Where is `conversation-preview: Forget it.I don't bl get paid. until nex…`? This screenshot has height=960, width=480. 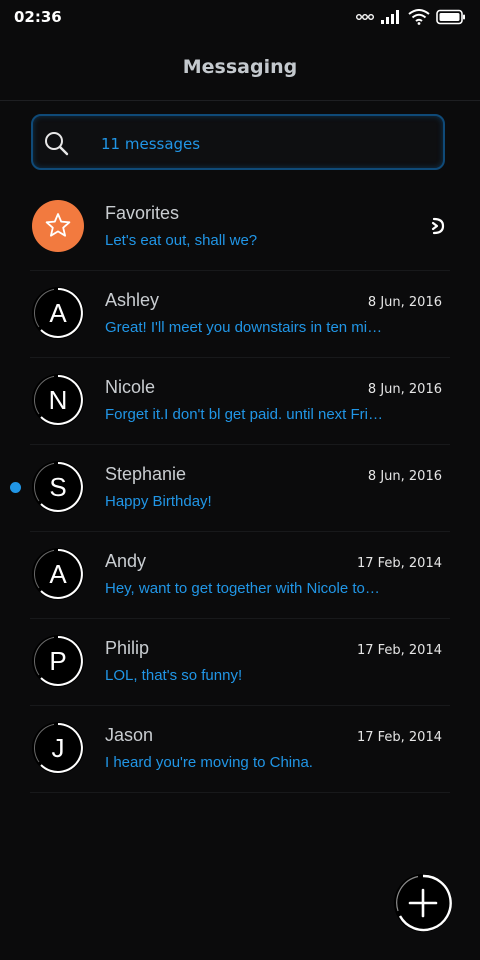 conversation-preview: Forget it.I don't bl get paid. until nex… is located at coordinates (245, 414).